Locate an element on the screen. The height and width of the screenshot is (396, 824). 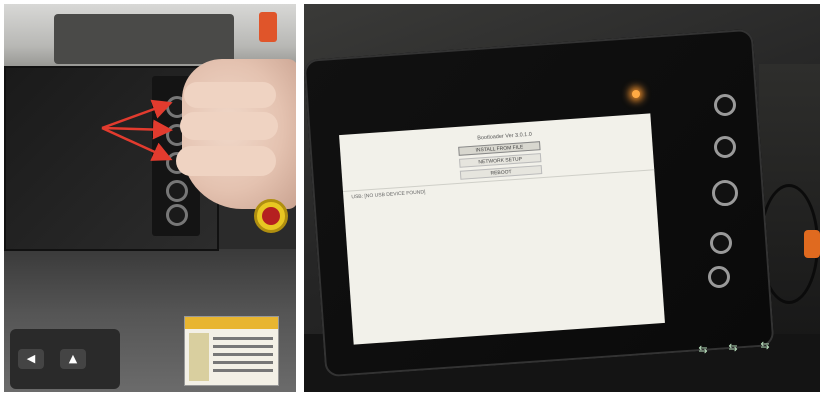
power-led is located at coordinates (636, 94).